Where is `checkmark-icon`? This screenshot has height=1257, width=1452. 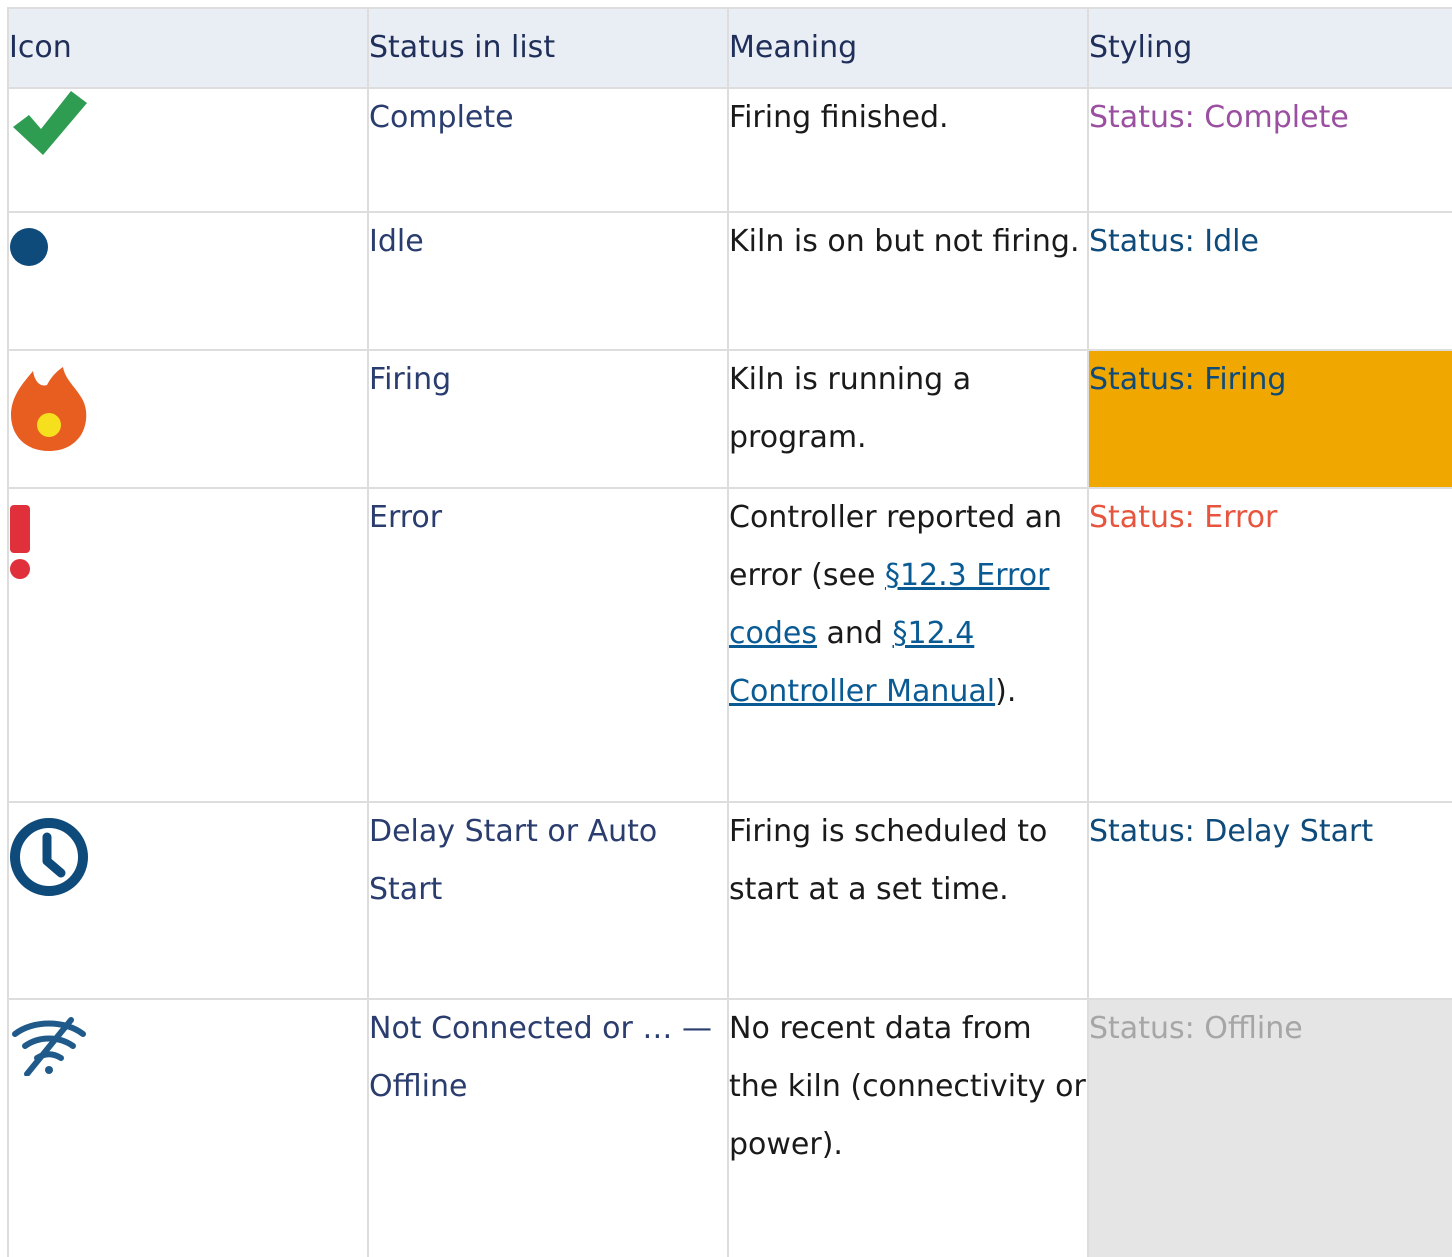 checkmark-icon is located at coordinates (188, 124).